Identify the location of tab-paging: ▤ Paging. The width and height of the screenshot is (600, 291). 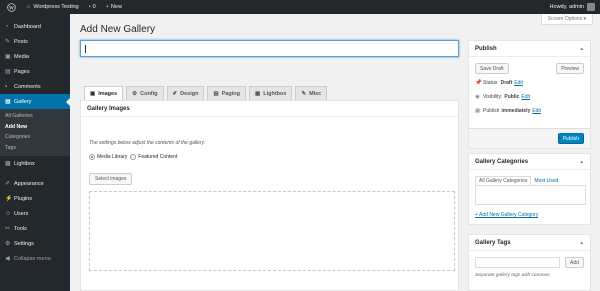
(227, 93).